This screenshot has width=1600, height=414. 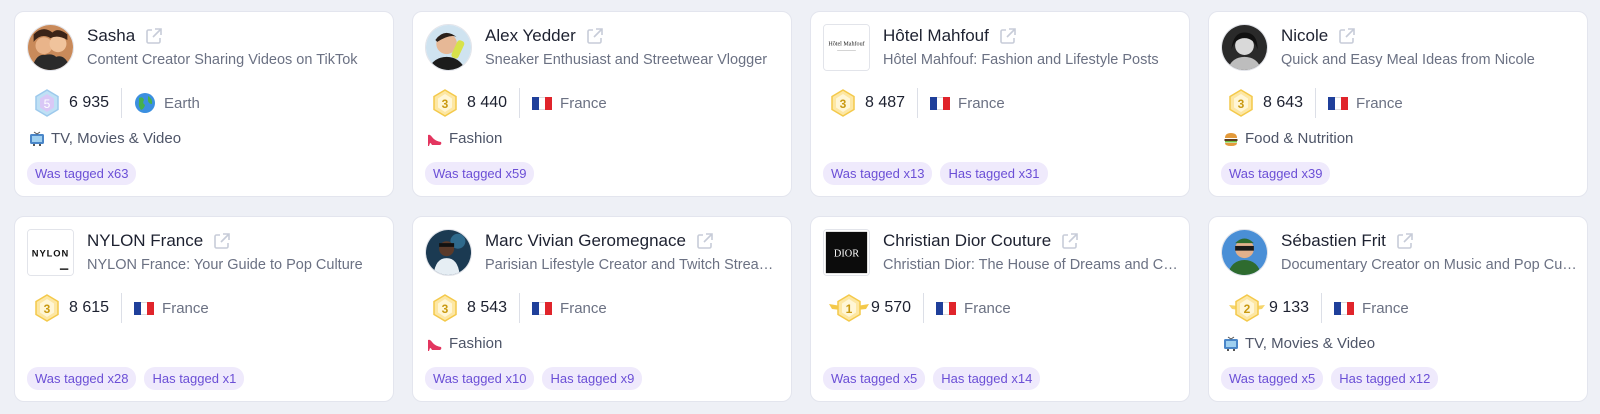 I want to click on name-row: NYLON France, so click(x=159, y=241).